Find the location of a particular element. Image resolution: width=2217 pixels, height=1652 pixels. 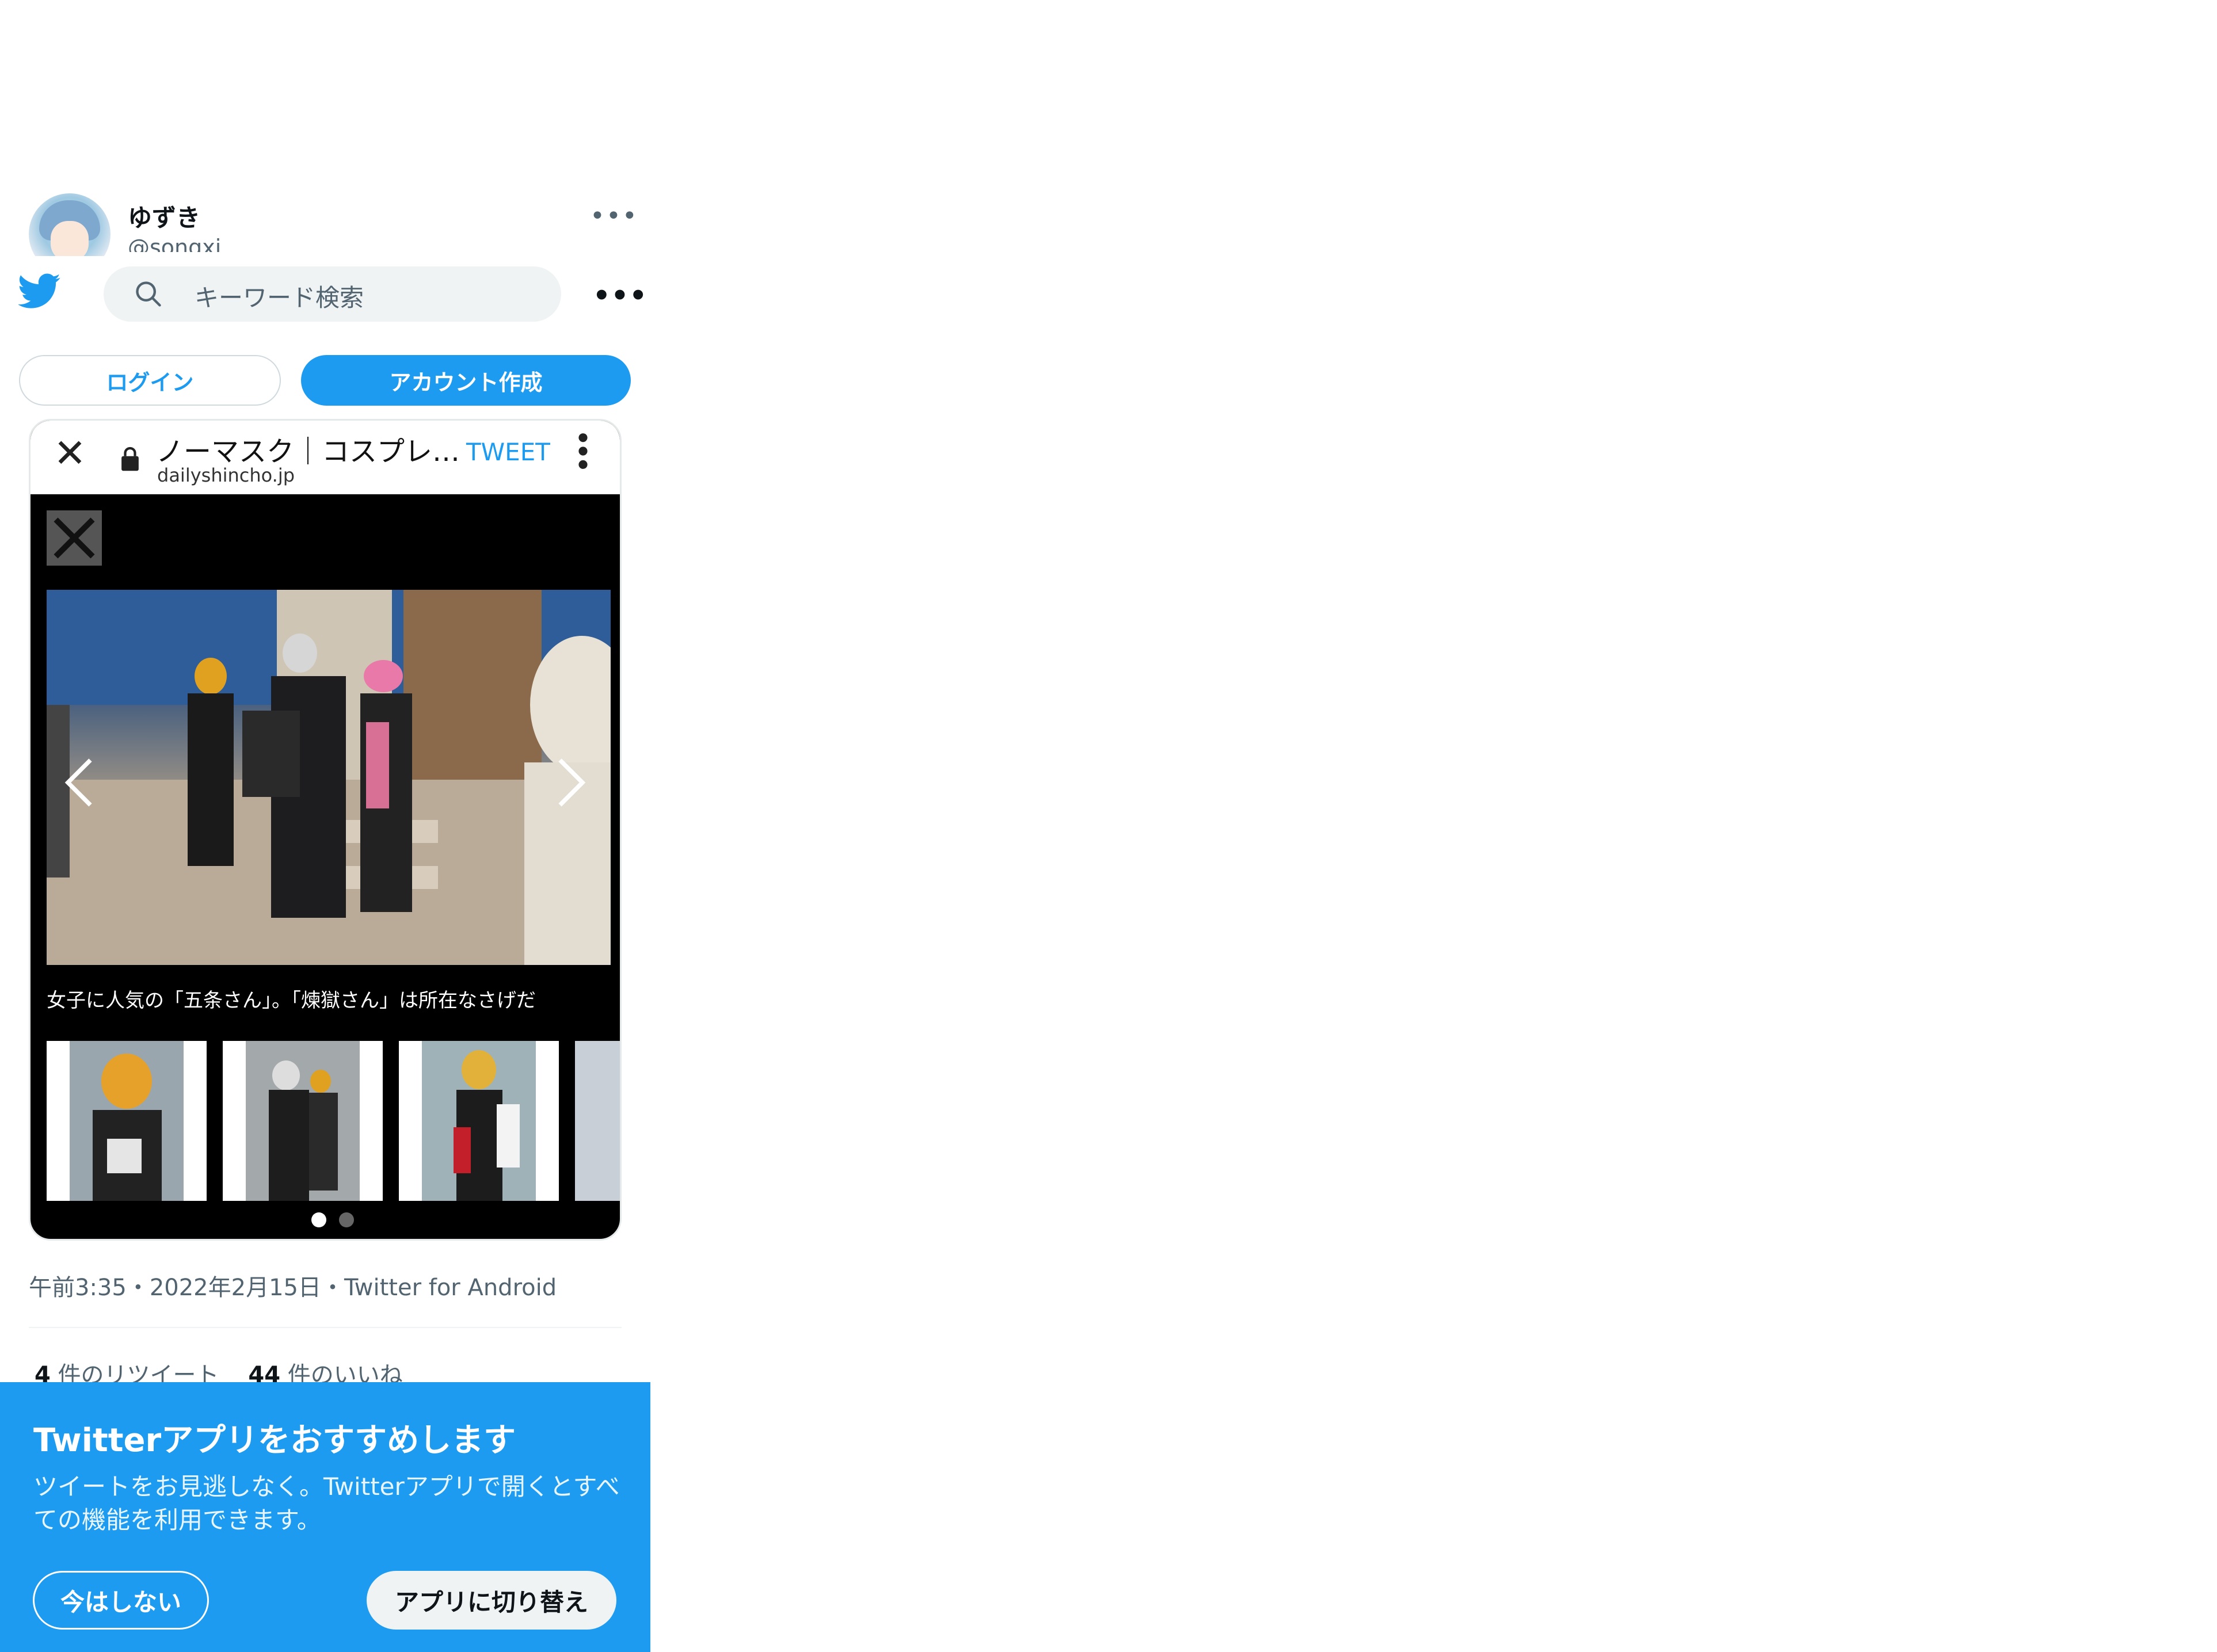

embedded-domain: dailyshincho.jp is located at coordinates (226, 475).